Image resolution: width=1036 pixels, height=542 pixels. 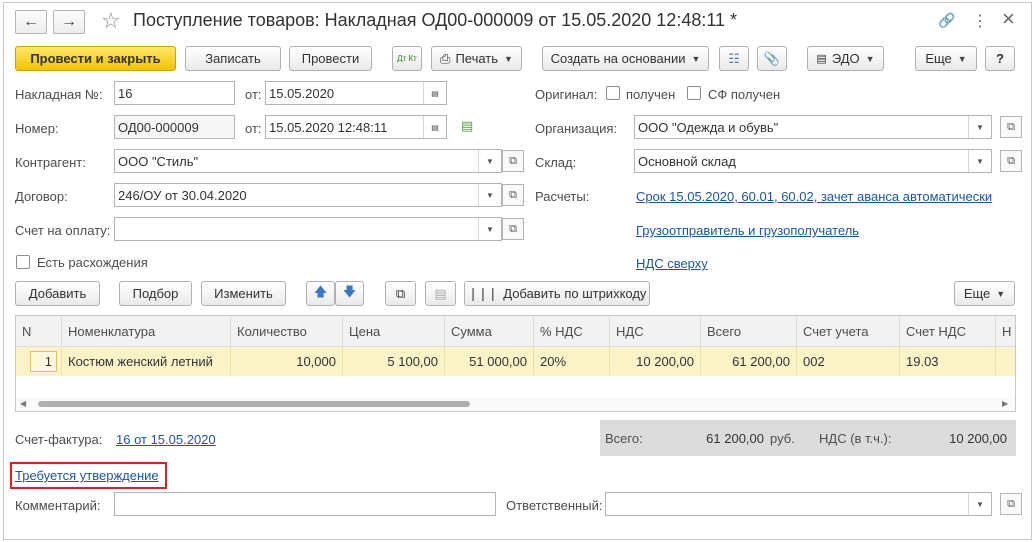 What do you see at coordinates (111, 21) in the screenshot?
I see `favorite-star-icon: ☆` at bounding box center [111, 21].